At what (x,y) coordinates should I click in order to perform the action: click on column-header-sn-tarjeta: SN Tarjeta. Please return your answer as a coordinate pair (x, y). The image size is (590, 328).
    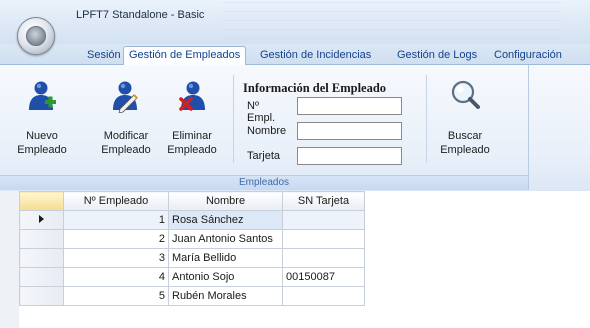
    Looking at the image, I should click on (323, 201).